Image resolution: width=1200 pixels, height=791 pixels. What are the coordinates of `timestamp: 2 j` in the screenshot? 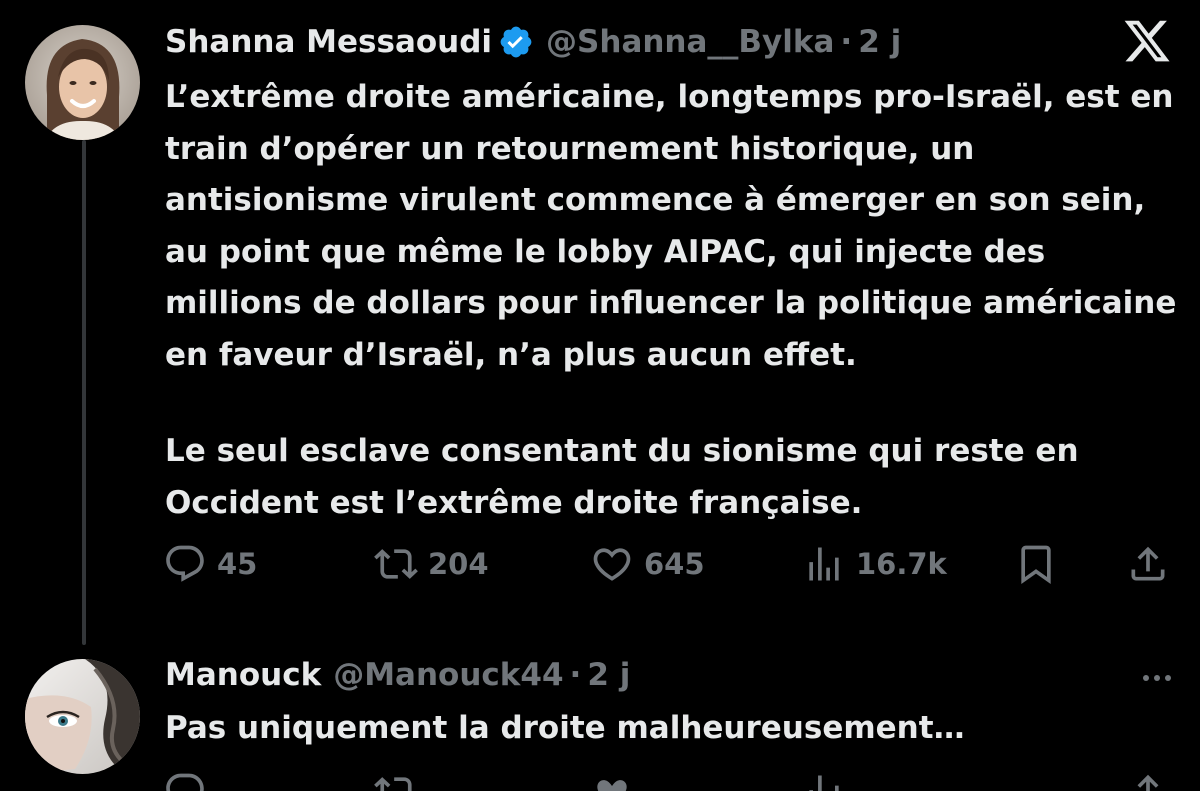 It's located at (879, 42).